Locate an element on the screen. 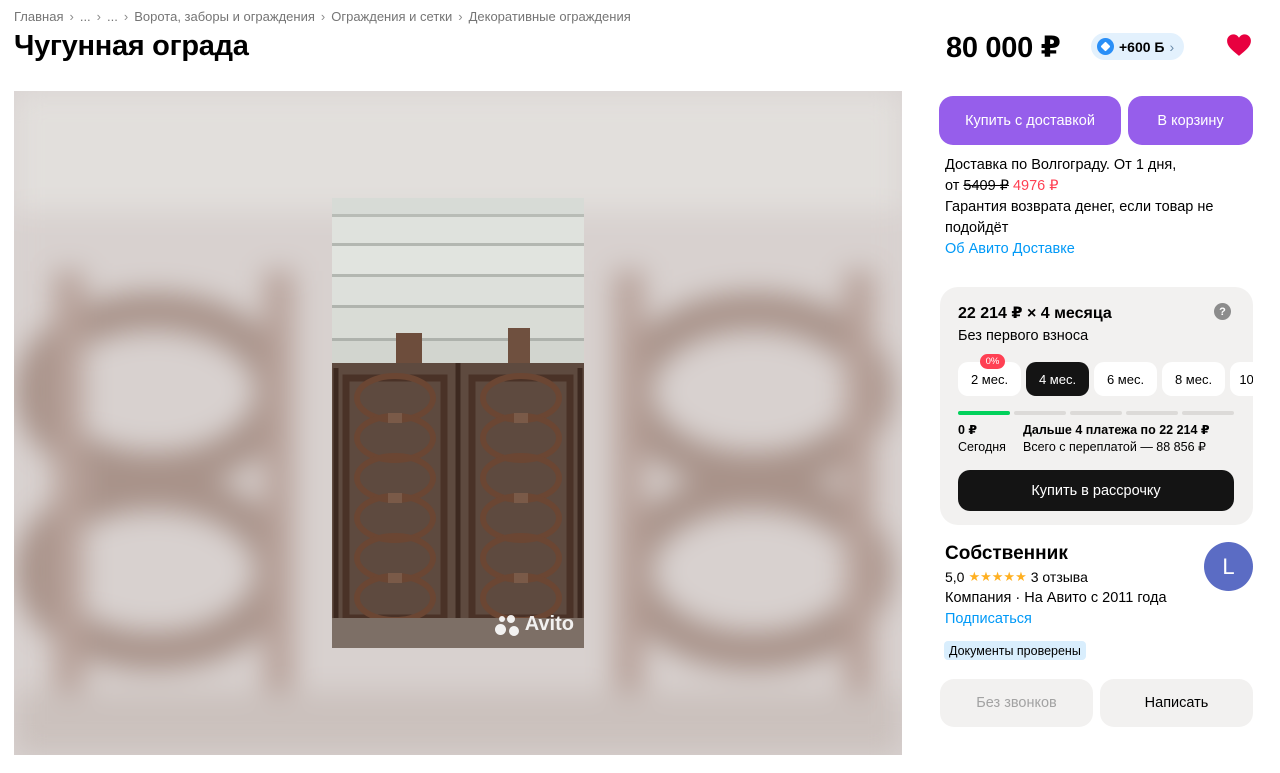  delivery-from: от is located at coordinates (952, 186).